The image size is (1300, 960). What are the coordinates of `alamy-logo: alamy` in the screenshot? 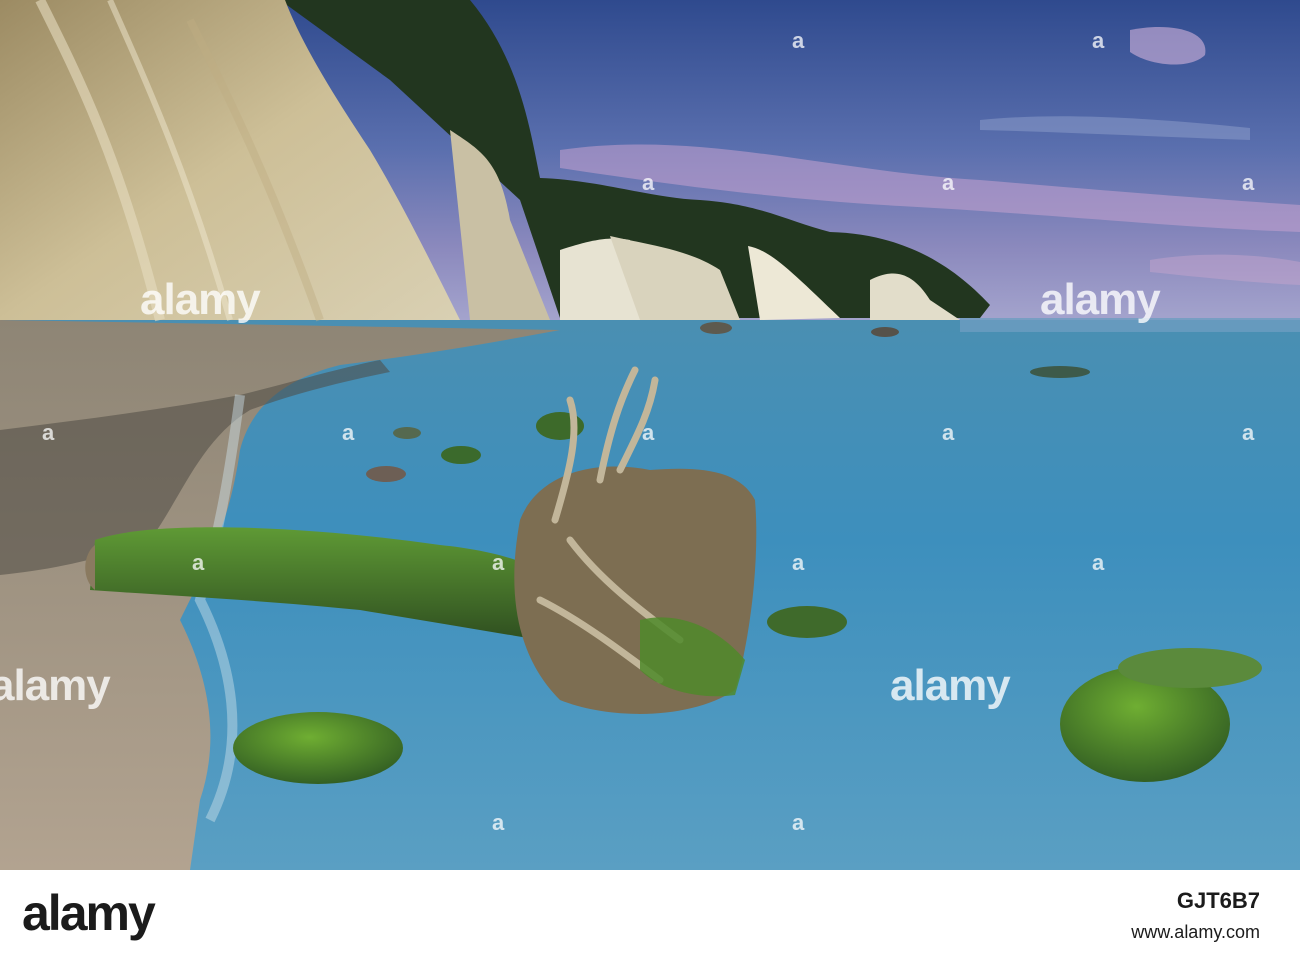 It's located at (89, 913).